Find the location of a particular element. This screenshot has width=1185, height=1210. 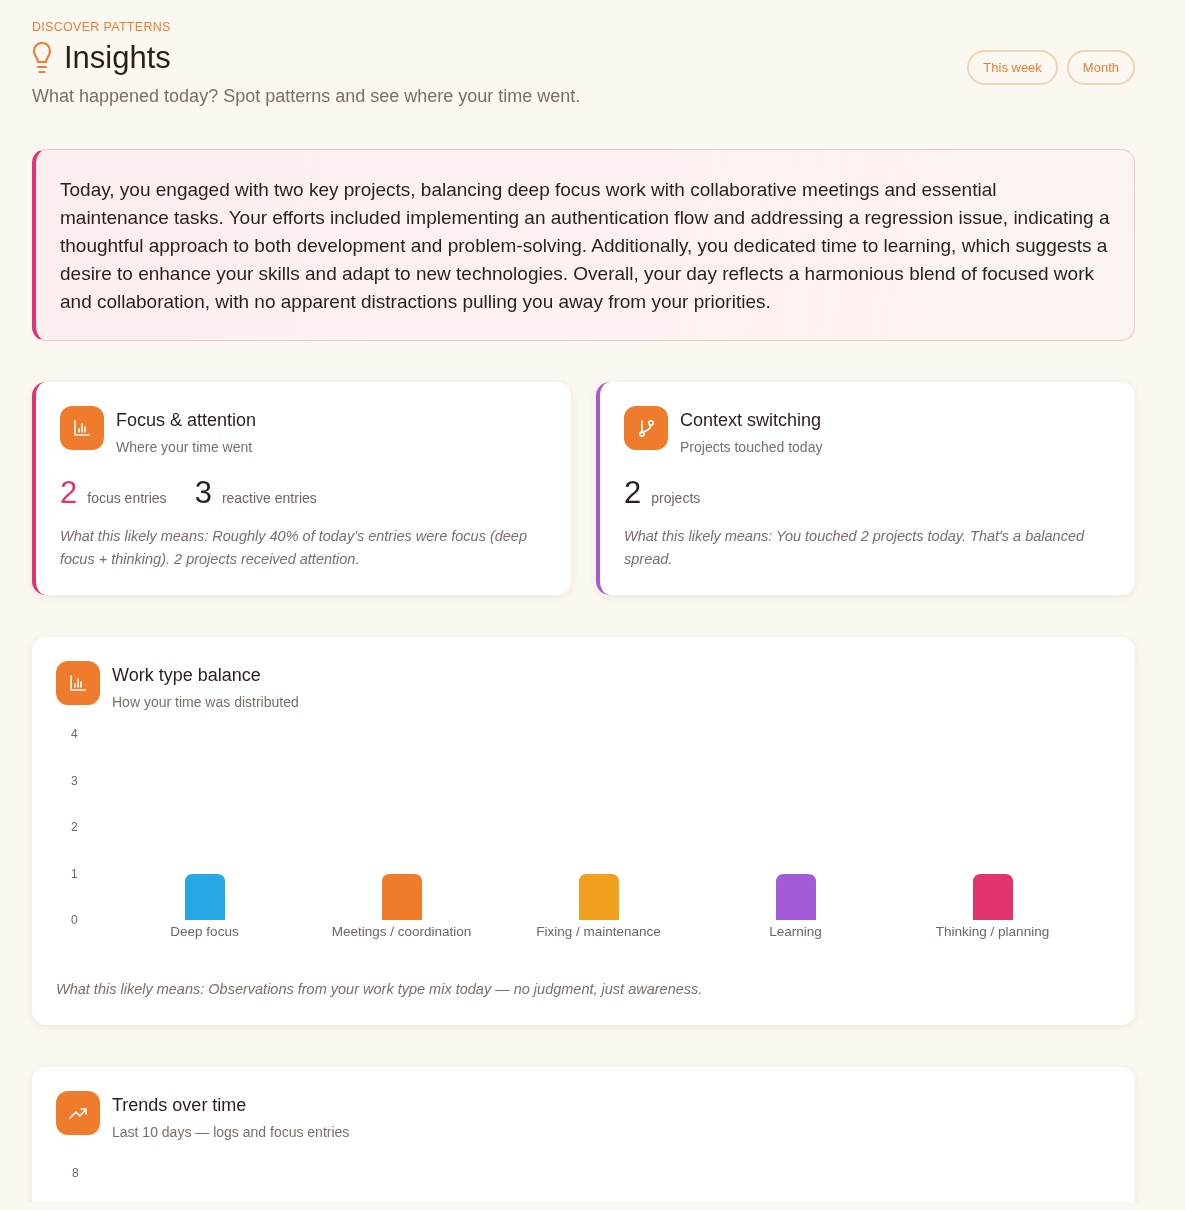

range-button: This week is located at coordinates (1012, 67).